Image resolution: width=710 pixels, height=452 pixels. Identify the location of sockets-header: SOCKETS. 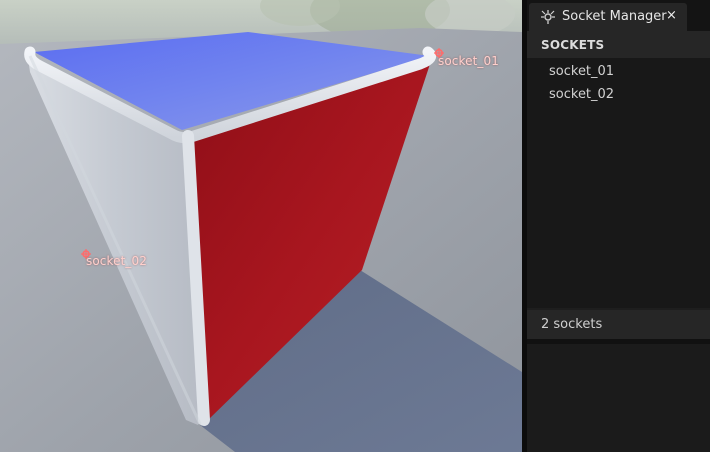
(618, 44).